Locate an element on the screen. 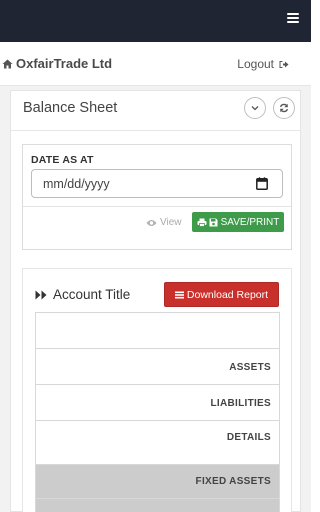  logout-link: Logout is located at coordinates (263, 64).